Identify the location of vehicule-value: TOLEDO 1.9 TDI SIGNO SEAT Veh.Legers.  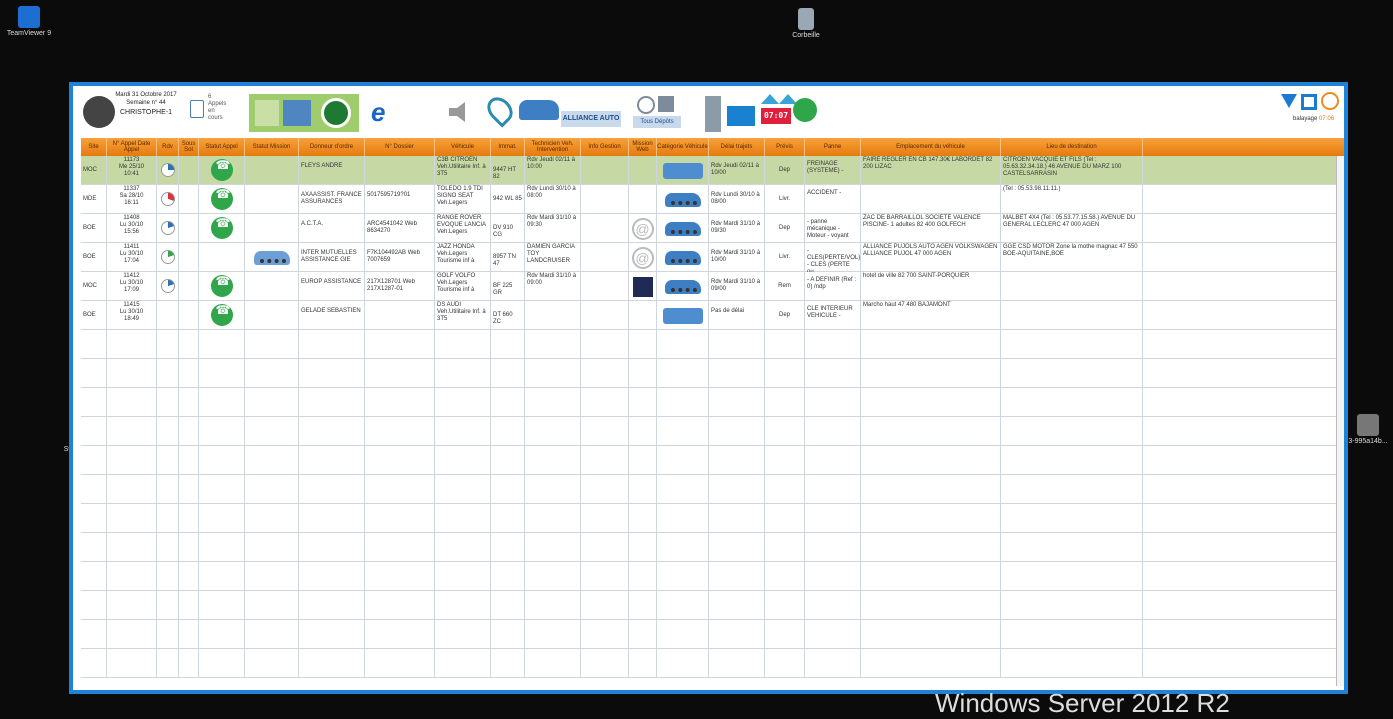
(460, 196).